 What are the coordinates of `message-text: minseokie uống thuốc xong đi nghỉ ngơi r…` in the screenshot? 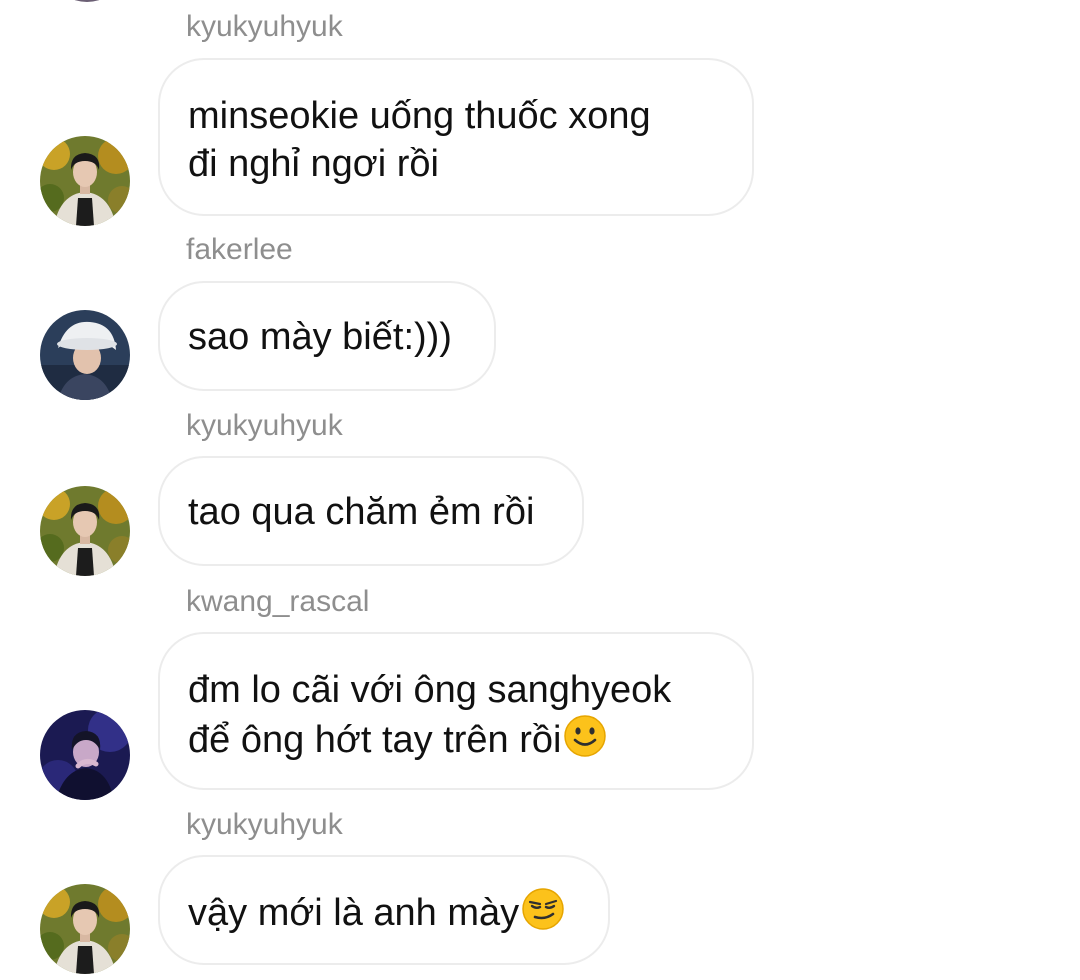 It's located at (419, 140).